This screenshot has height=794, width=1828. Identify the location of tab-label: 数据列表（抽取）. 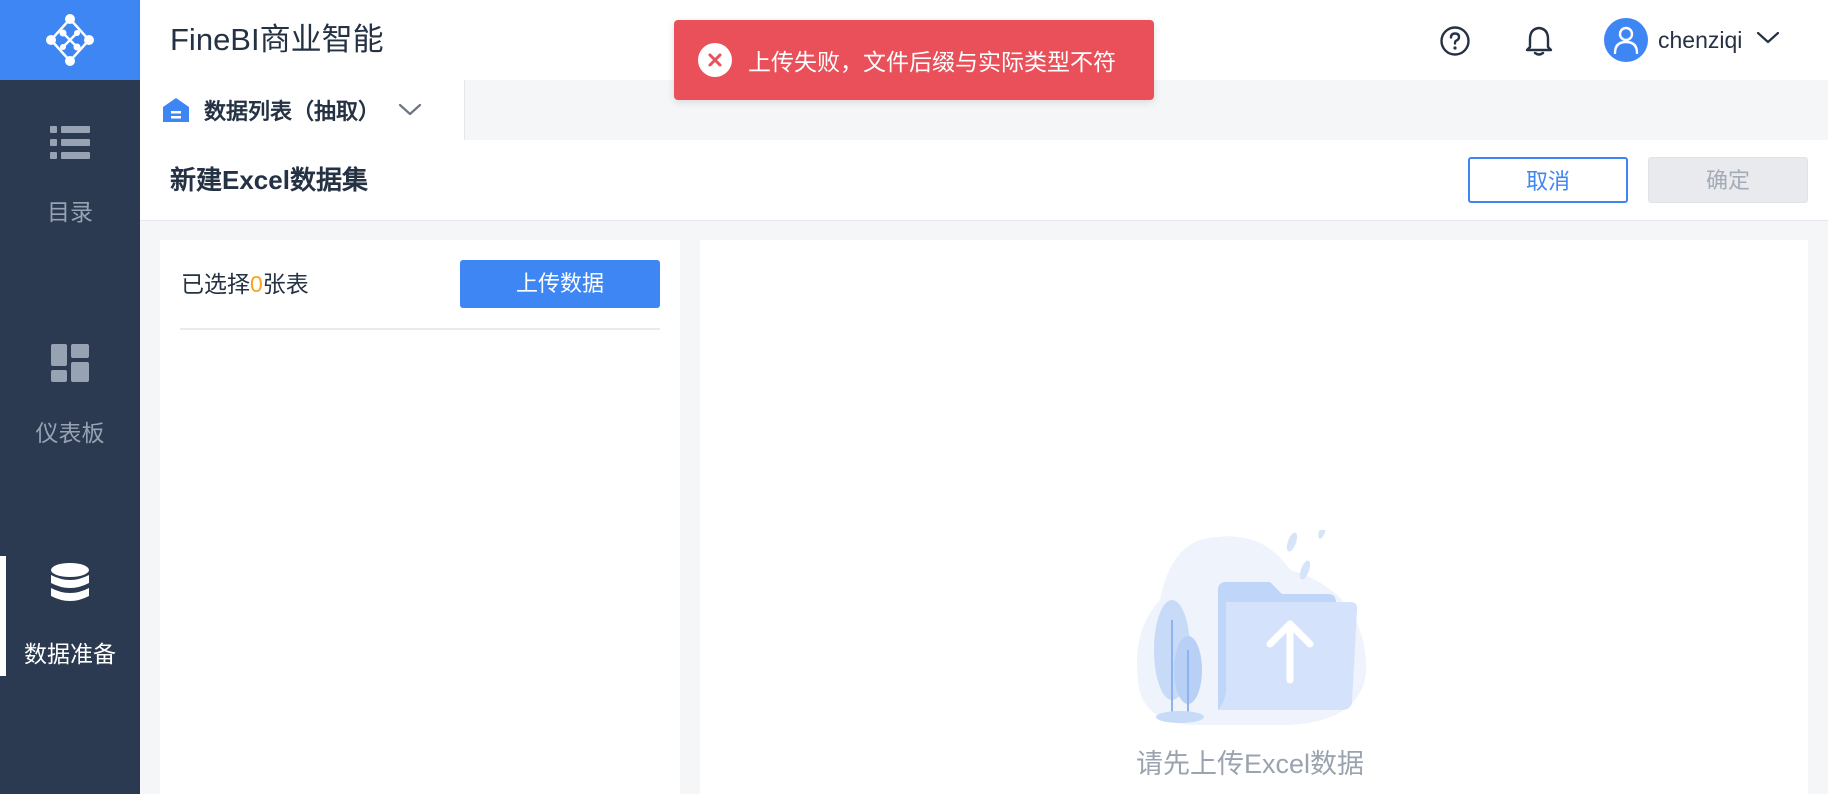
(292, 111).